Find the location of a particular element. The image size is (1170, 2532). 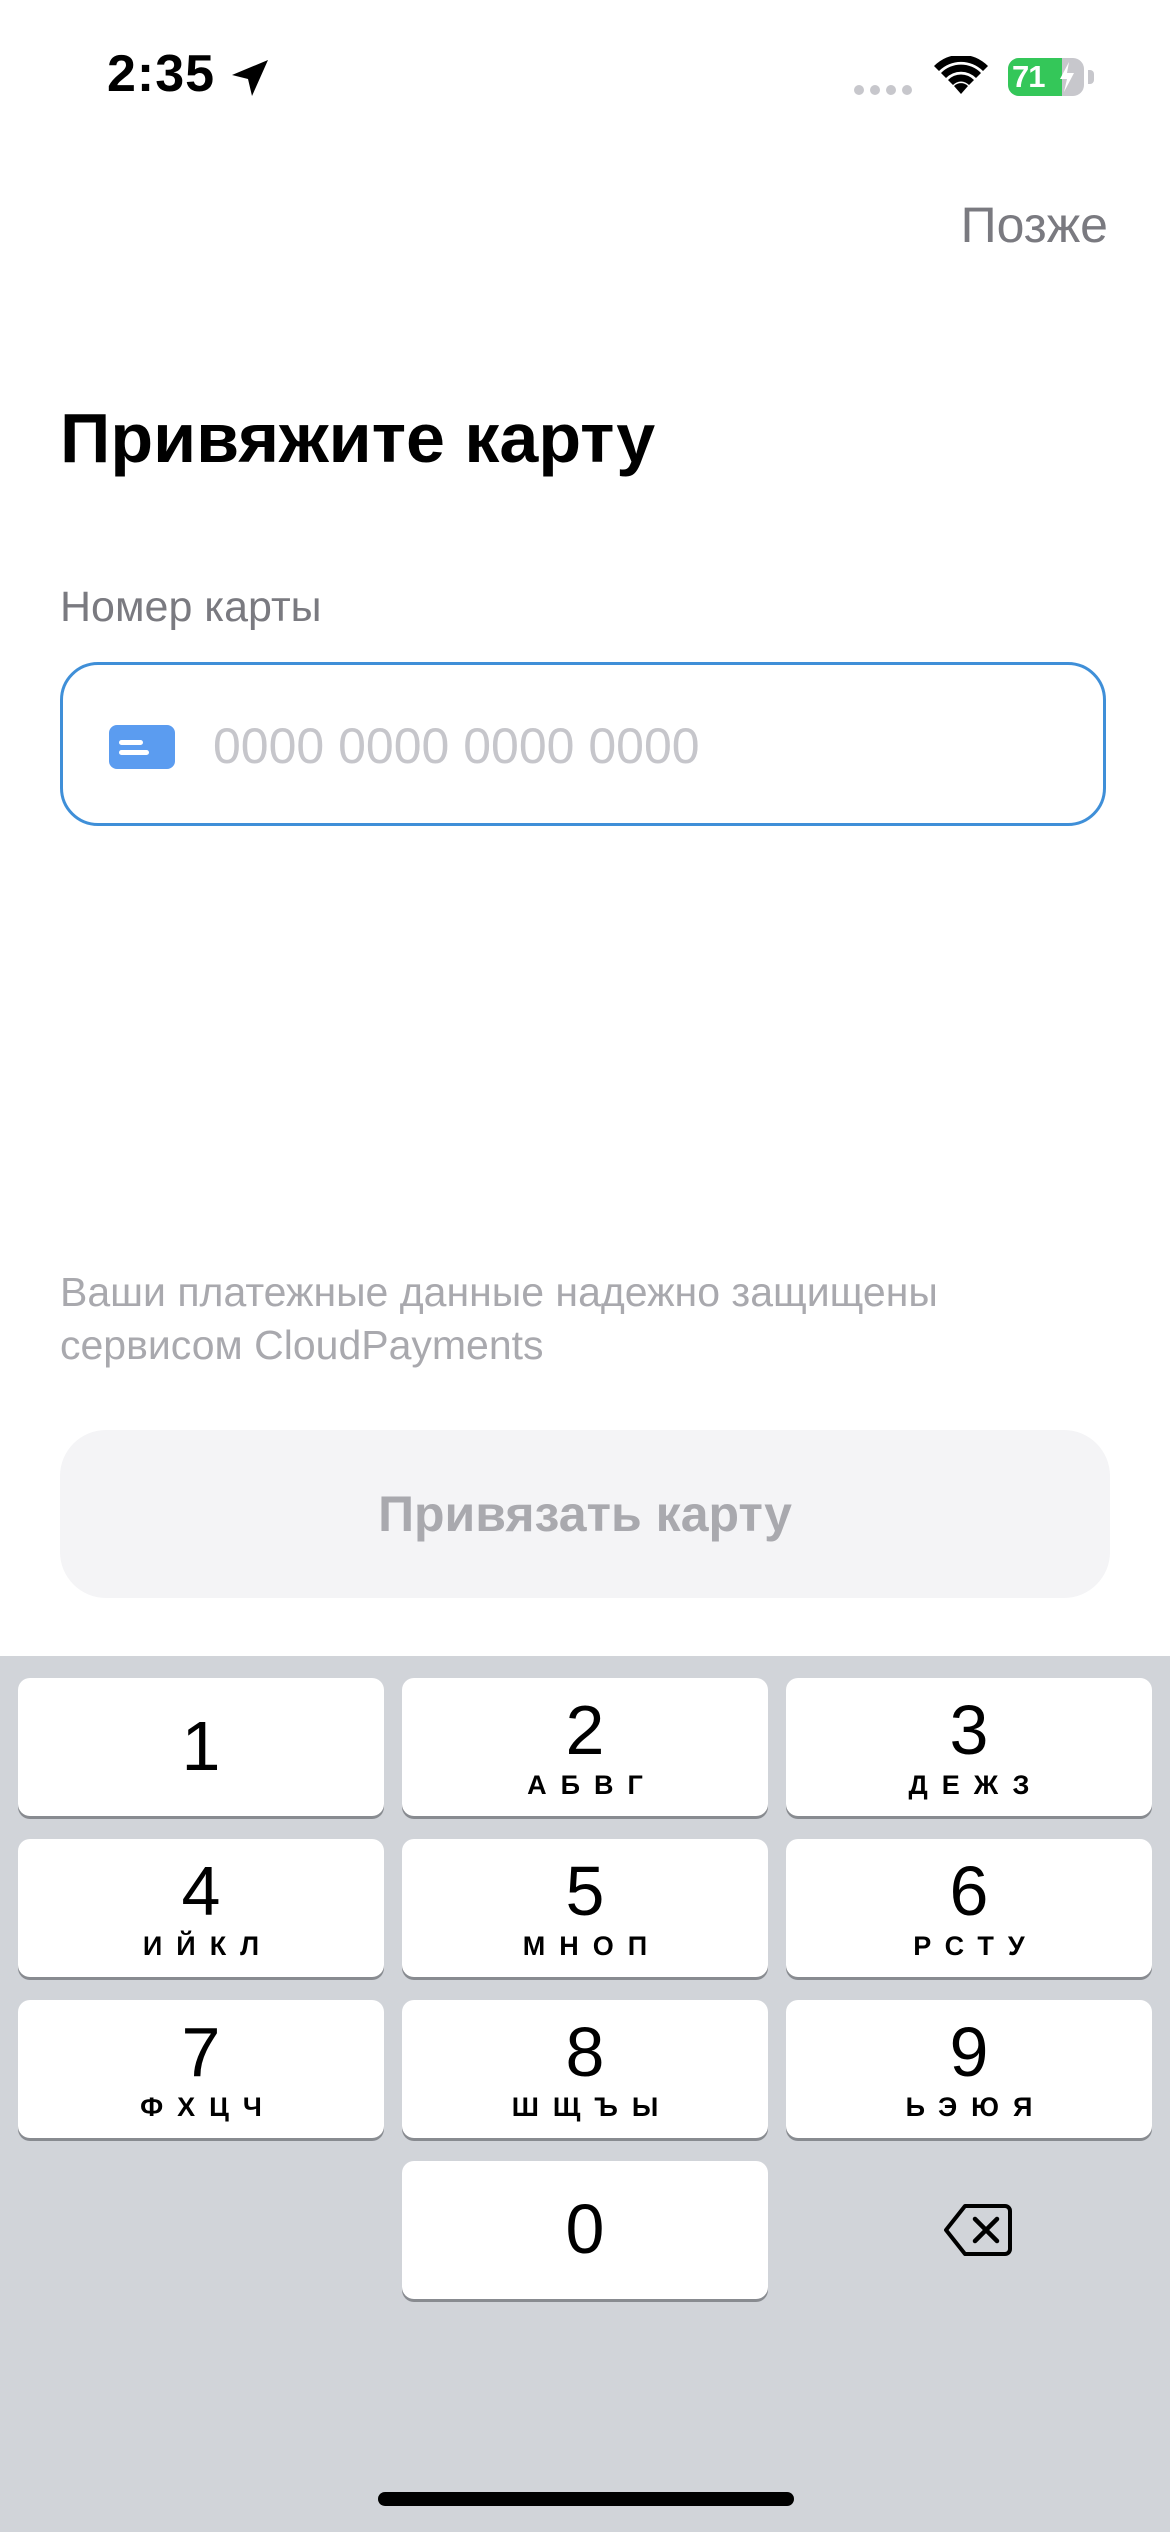

card-number-field is located at coordinates (583, 744).